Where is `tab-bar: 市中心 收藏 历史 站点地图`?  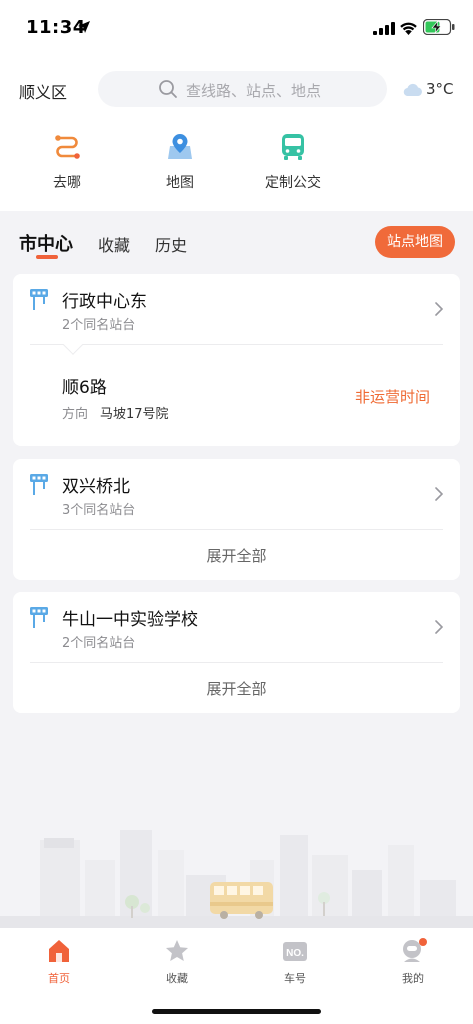 tab-bar: 市中心 收藏 历史 站点地图 is located at coordinates (236, 238).